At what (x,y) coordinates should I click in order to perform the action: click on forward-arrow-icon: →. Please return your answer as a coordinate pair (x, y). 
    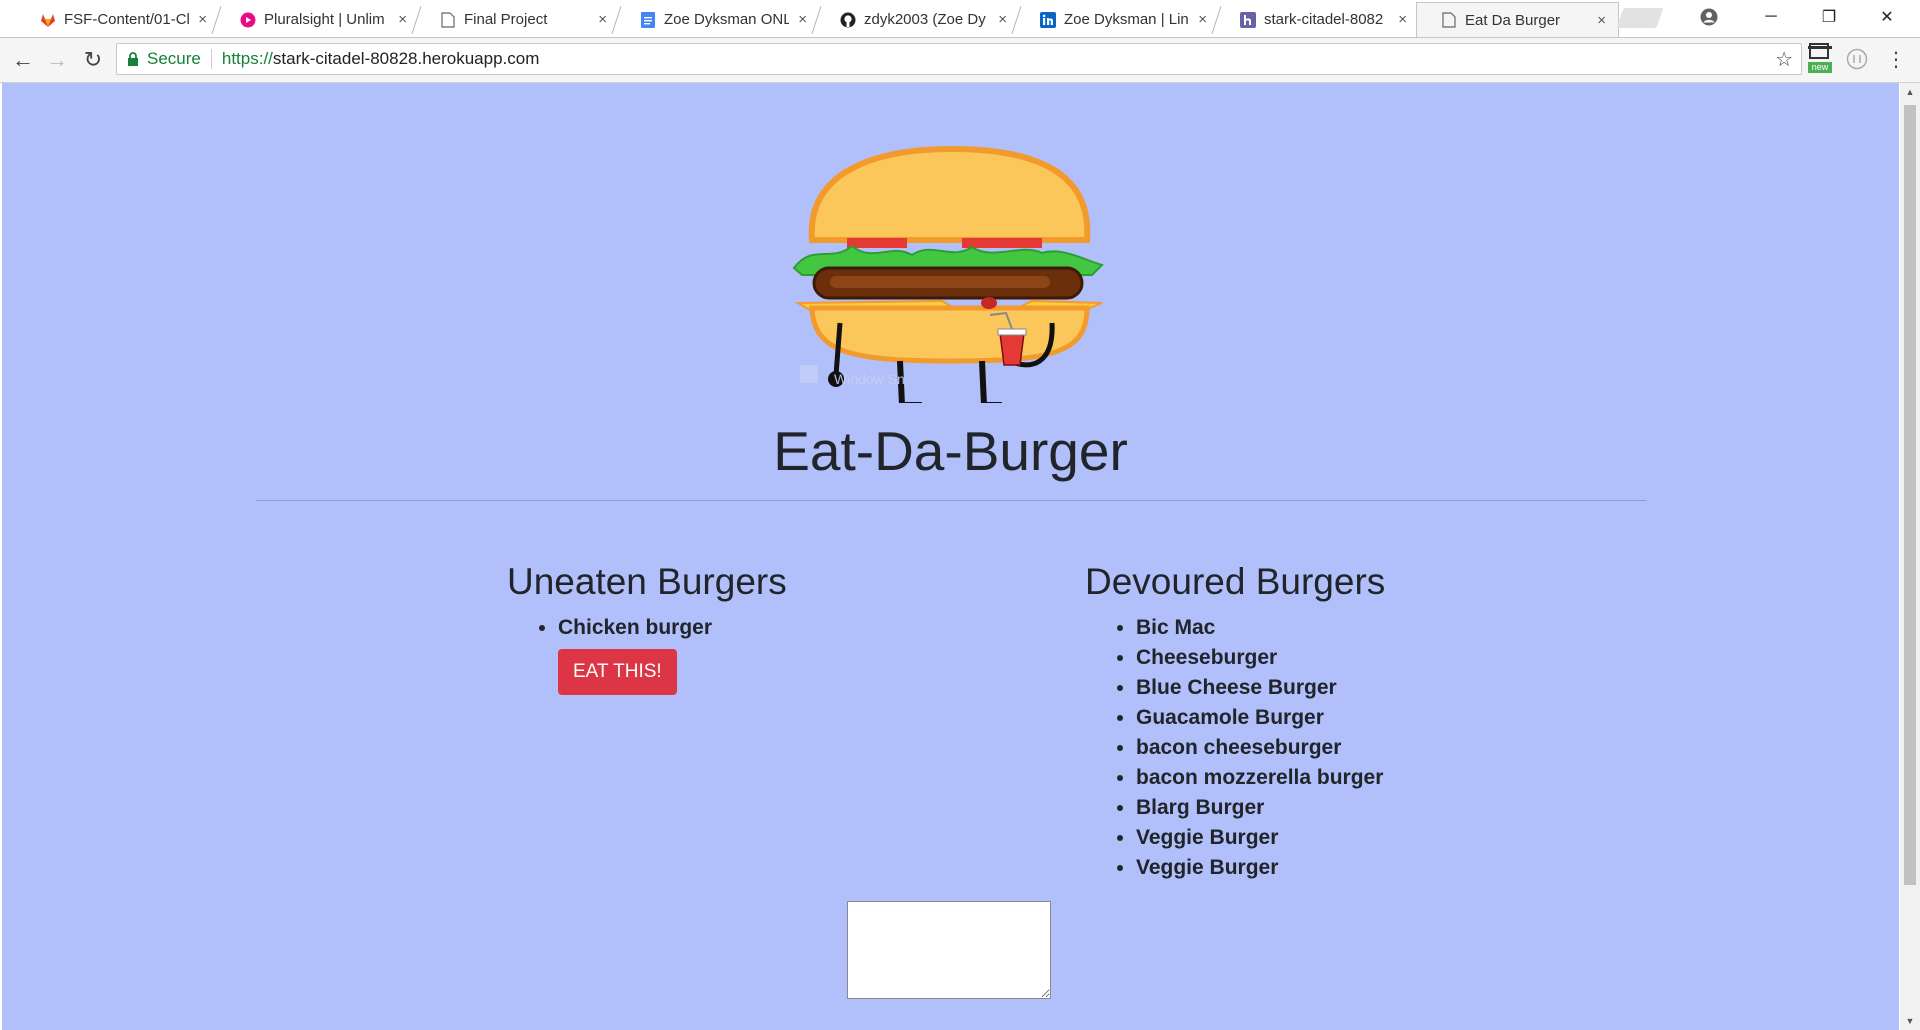
    Looking at the image, I should click on (57, 59).